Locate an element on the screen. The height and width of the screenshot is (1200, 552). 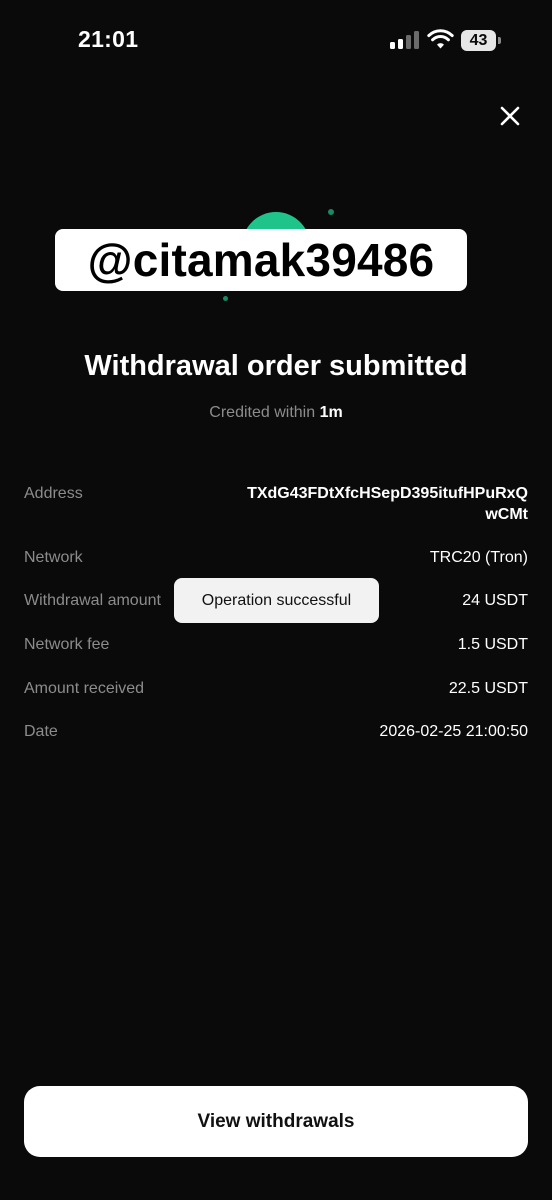
wifi-icon is located at coordinates (440, 39).